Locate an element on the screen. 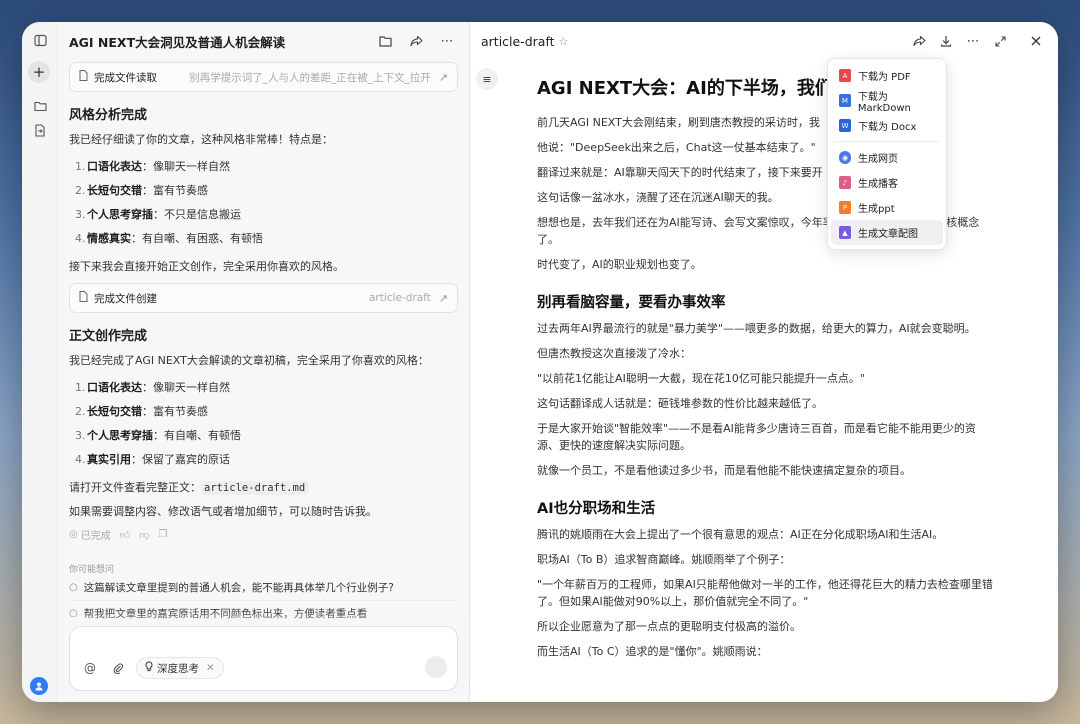 This screenshot has width=1080, height=724. article-subheading: 别再看脑容量，要看办事效率 is located at coordinates (631, 303).